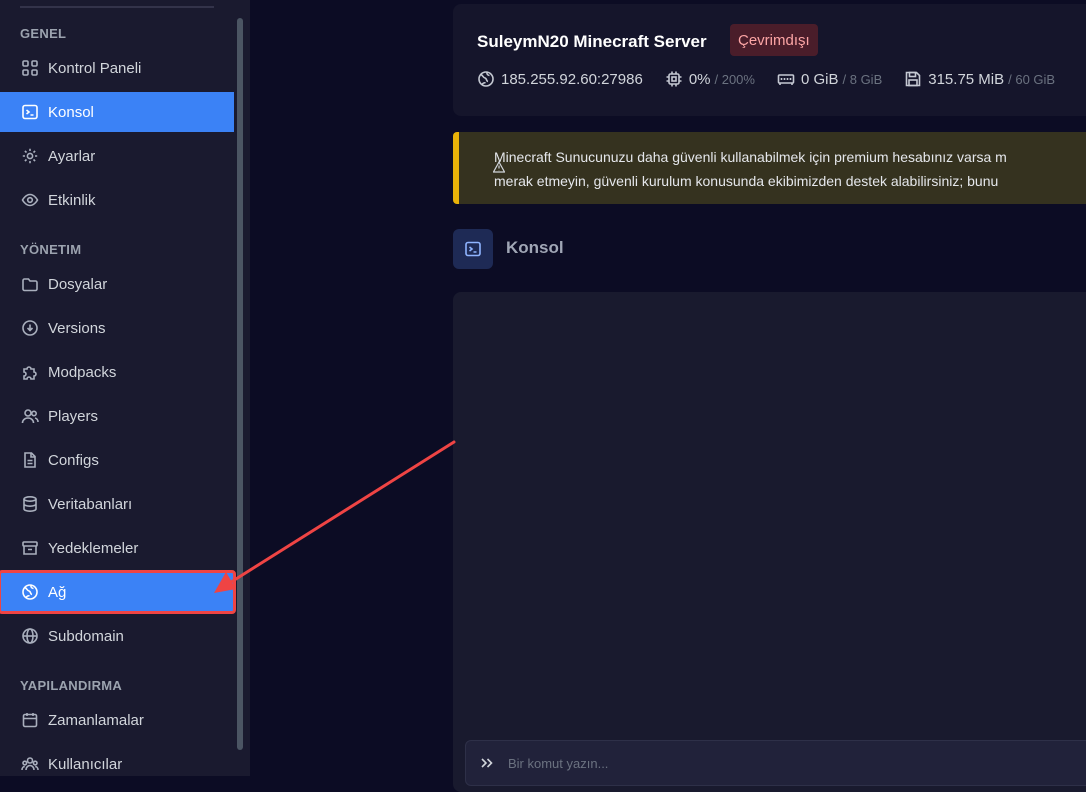 Image resolution: width=1086 pixels, height=792 pixels. I want to click on memory-stat: 0 GiB / 8 GiB, so click(829, 79).